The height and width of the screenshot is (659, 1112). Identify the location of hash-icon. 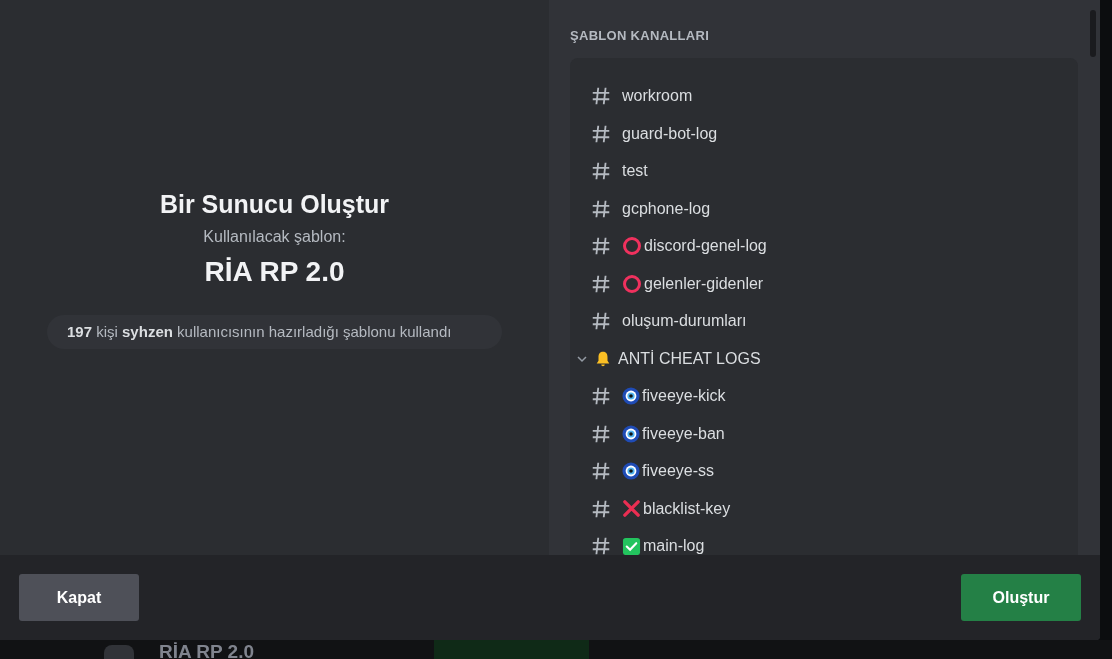
(601, 545).